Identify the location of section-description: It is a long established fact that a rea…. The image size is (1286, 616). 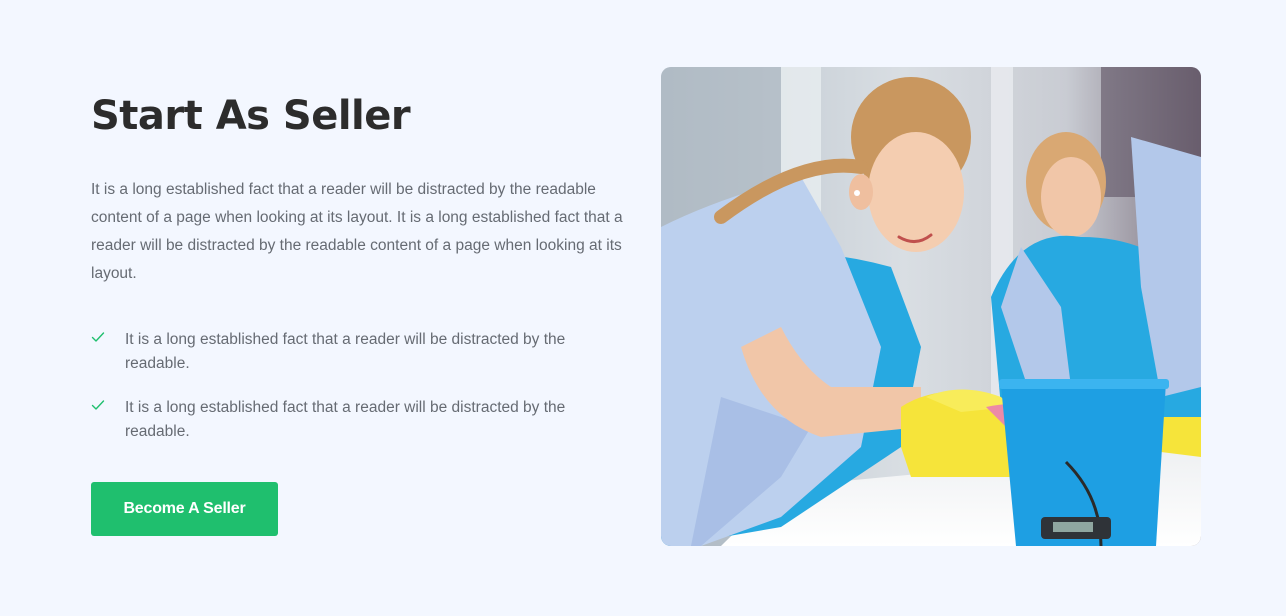
(357, 231).